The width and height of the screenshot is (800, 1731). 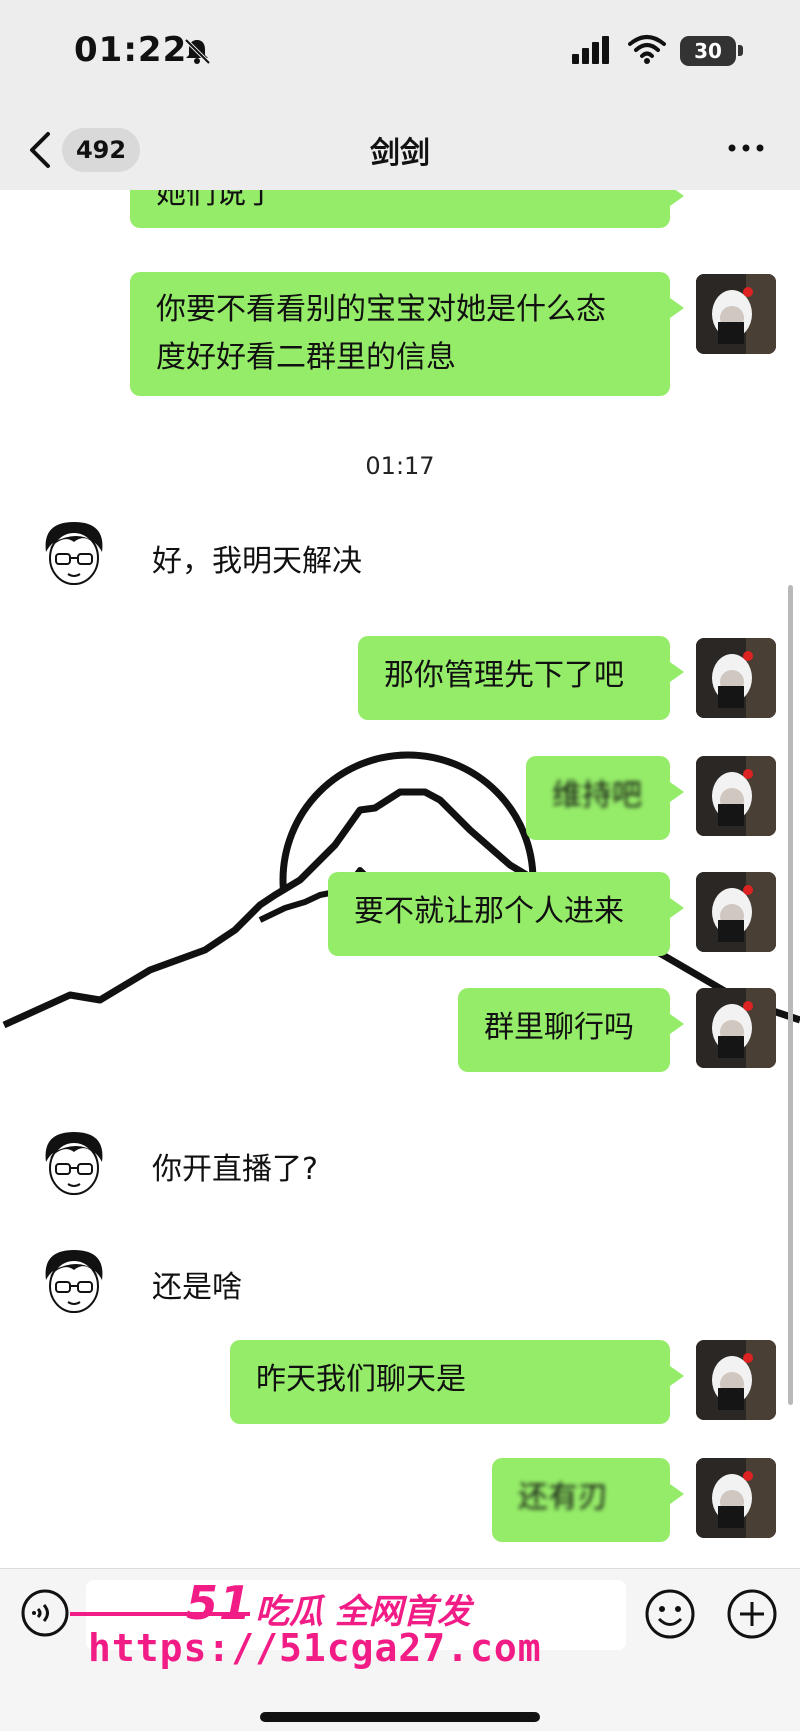 What do you see at coordinates (306, 357) in the screenshot?
I see `message-text-line: 度好好看二群里的信息` at bounding box center [306, 357].